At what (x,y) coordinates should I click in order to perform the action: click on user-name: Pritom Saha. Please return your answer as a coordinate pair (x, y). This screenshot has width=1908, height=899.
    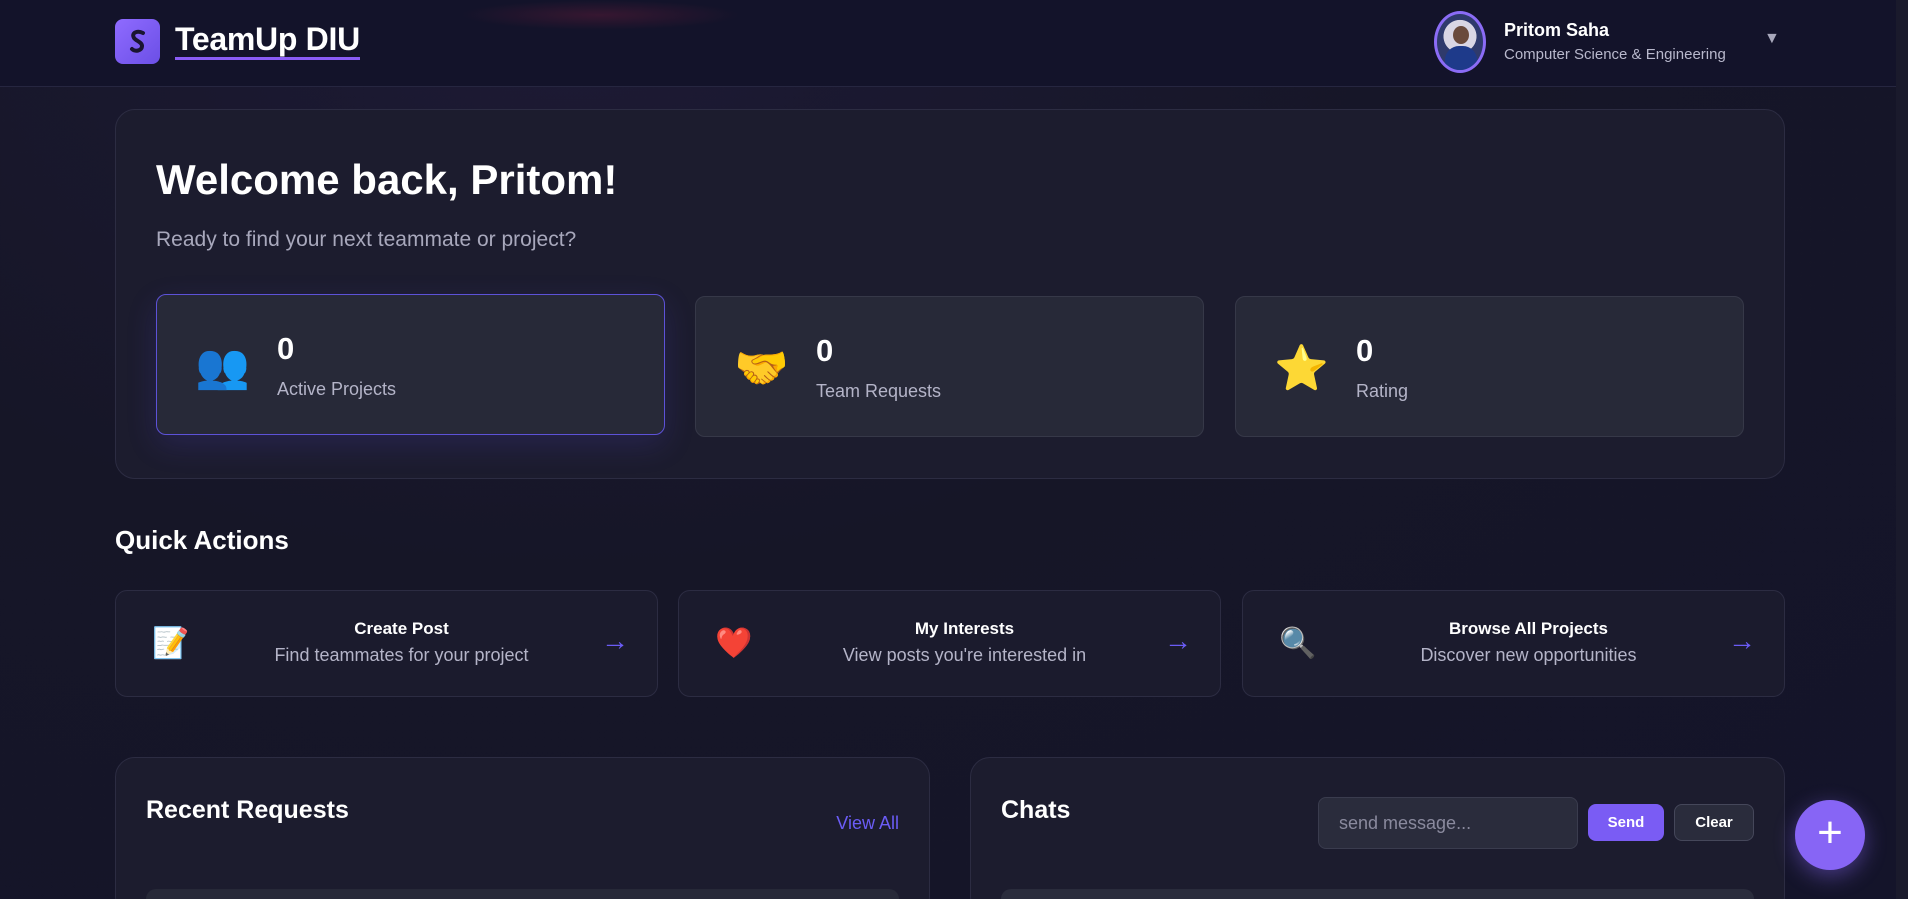
    Looking at the image, I should click on (1557, 30).